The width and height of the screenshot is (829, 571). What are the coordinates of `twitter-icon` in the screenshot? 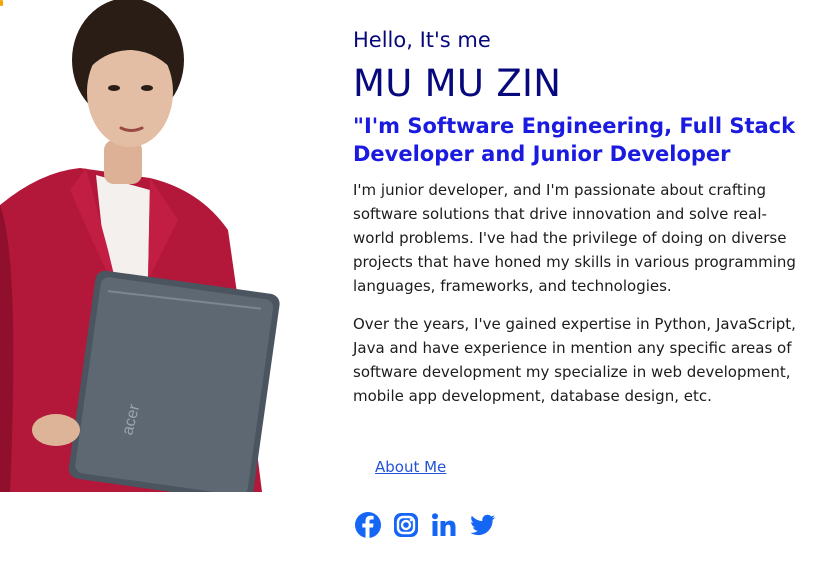 It's located at (482, 525).